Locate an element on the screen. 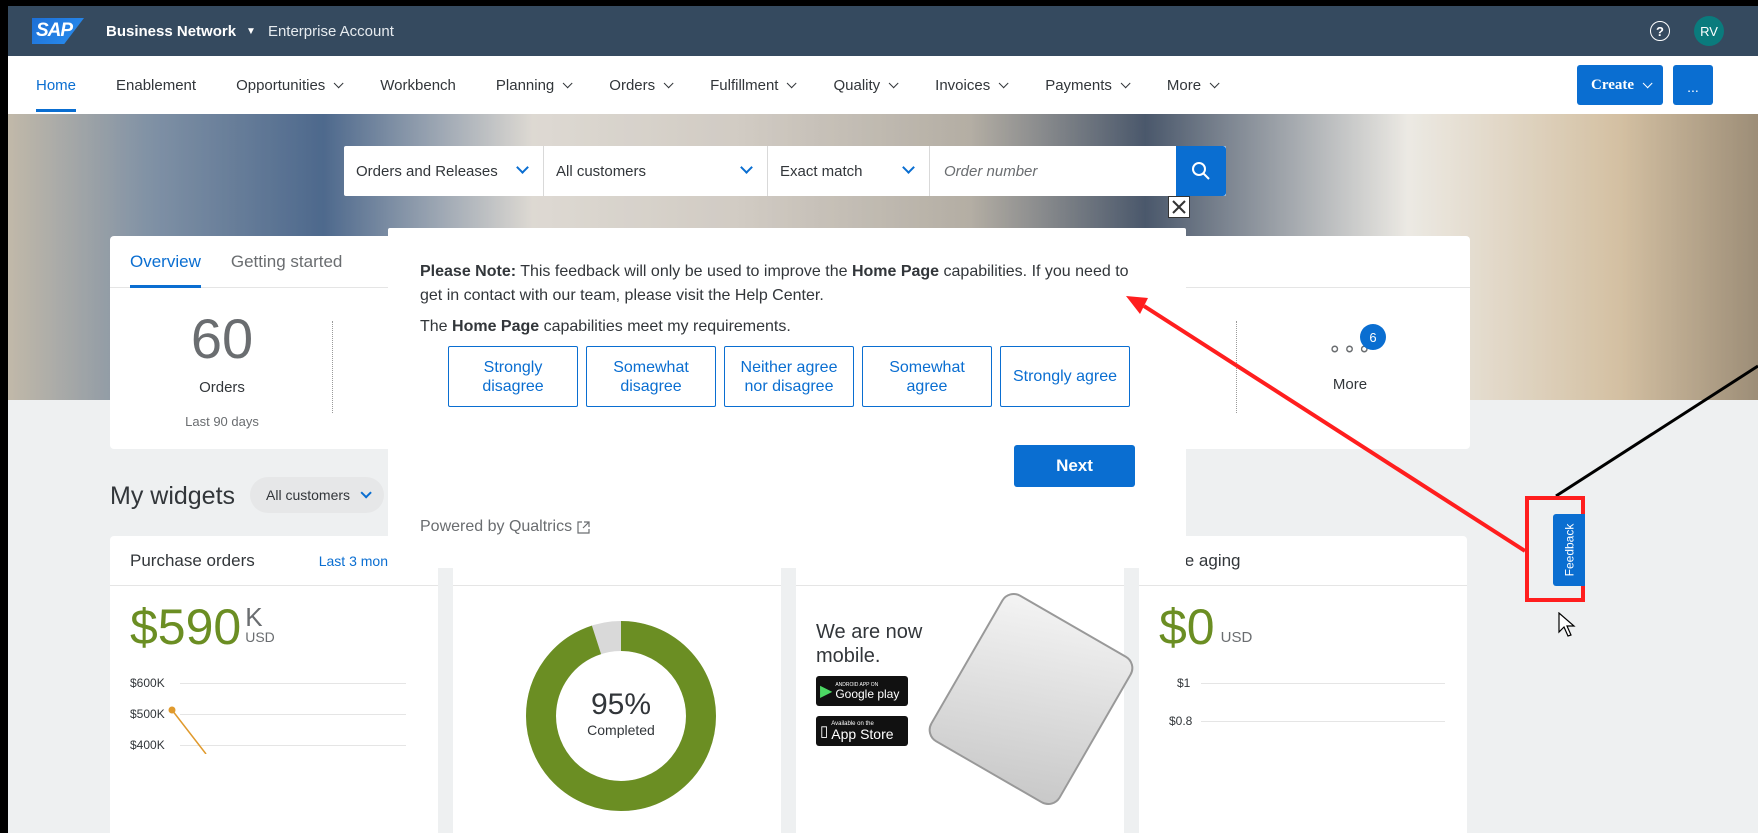 Image resolution: width=1758 pixels, height=833 pixels. feedback-tab: Feedback is located at coordinates (1569, 550).